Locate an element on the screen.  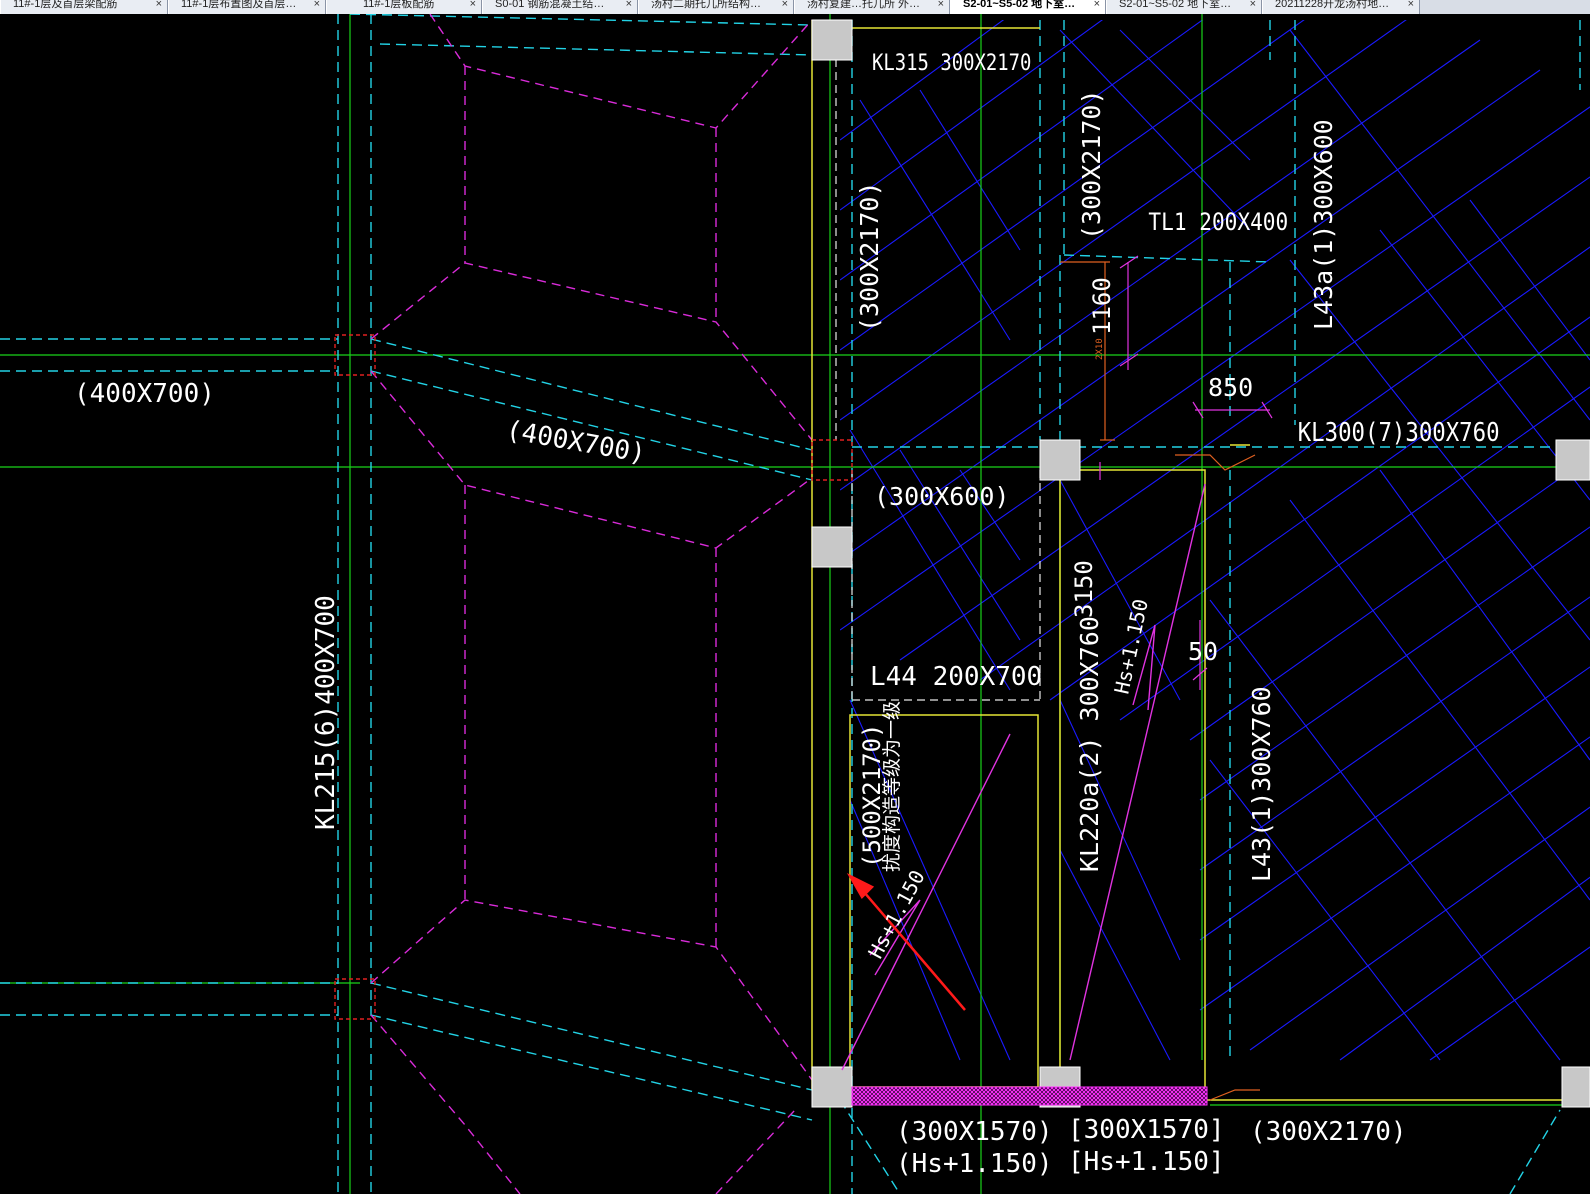
beam-label-300x1570: [300X1570] is located at coordinates (1146, 1130).